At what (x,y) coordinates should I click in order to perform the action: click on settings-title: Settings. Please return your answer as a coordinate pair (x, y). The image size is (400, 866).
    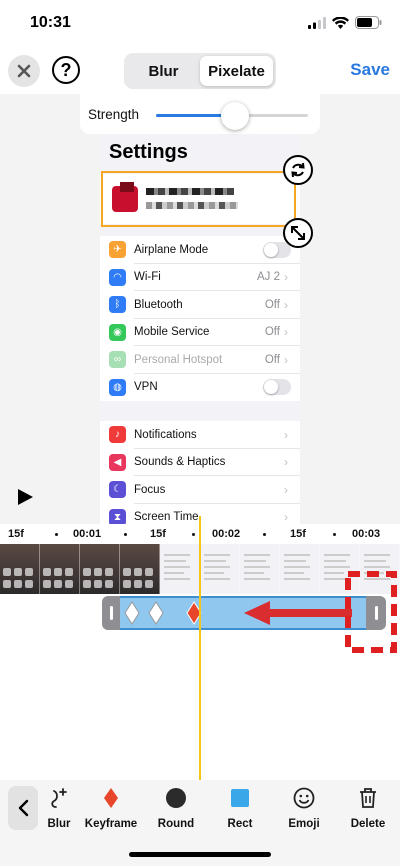
    Looking at the image, I should click on (148, 152).